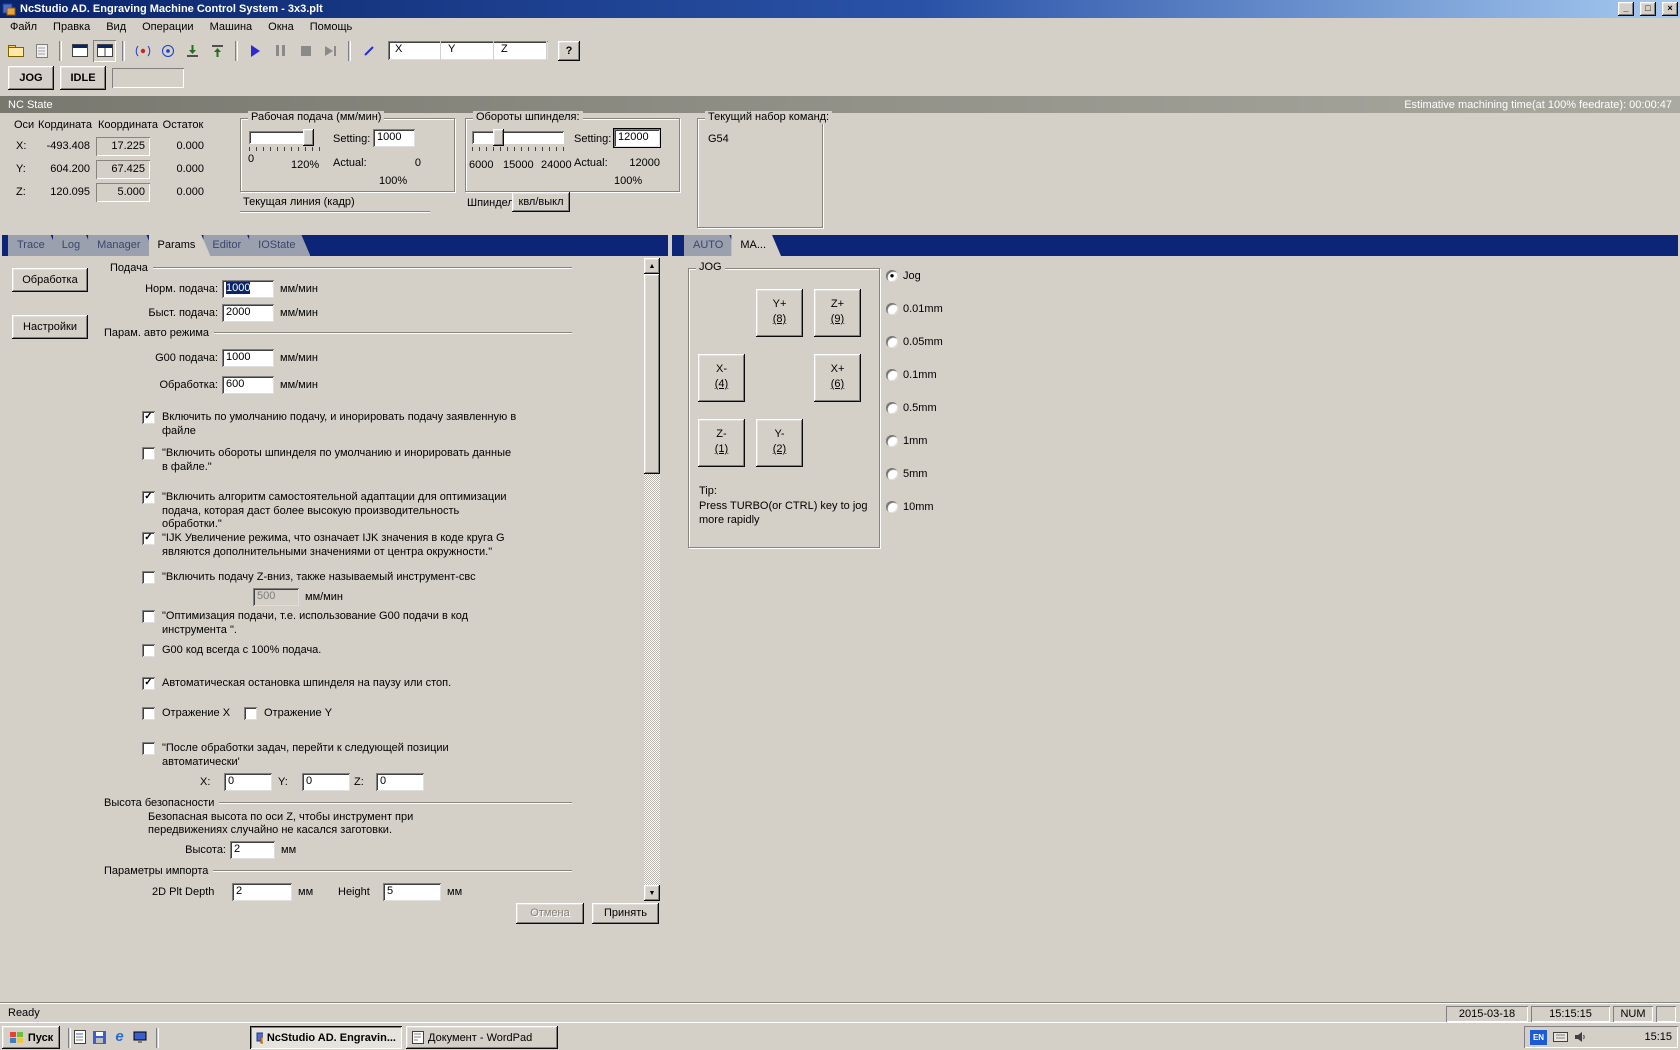  What do you see at coordinates (255, 51) in the screenshot?
I see `start-button` at bounding box center [255, 51].